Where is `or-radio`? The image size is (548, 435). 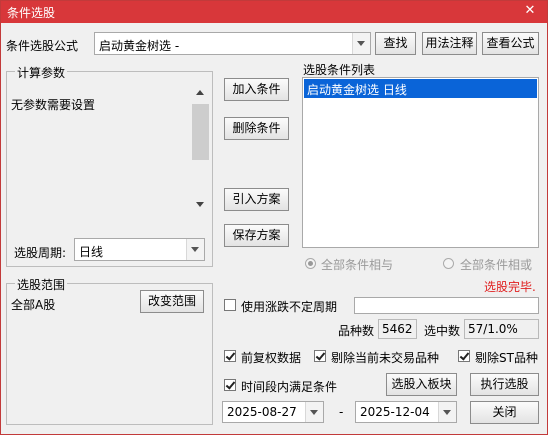 or-radio is located at coordinates (448, 263).